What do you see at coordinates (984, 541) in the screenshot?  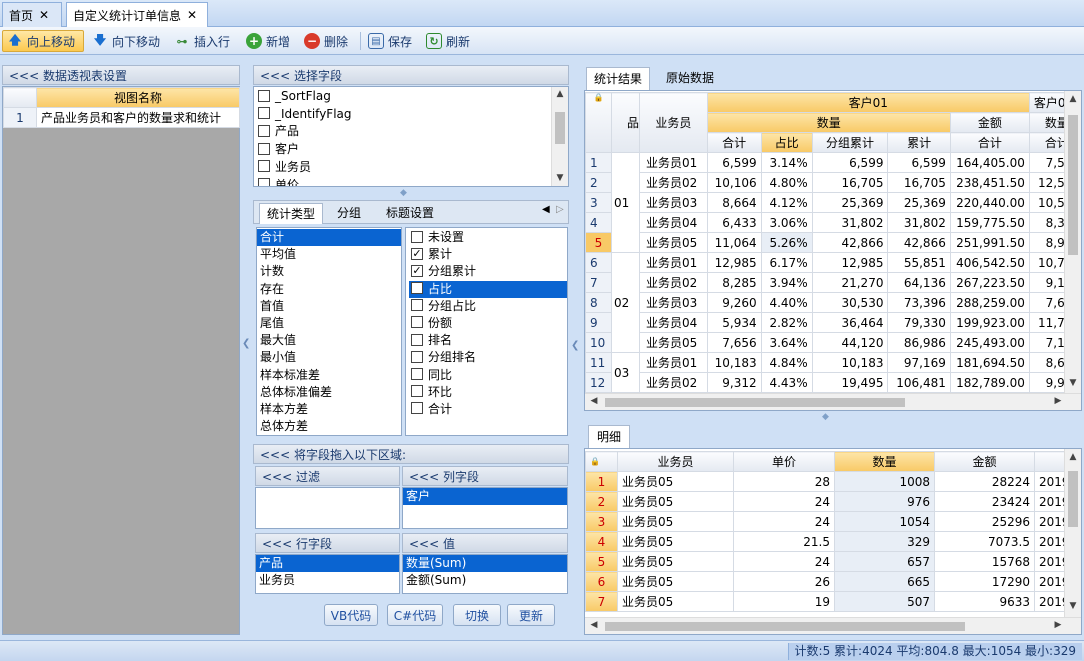 I see `value-cell: 7073.5` at bounding box center [984, 541].